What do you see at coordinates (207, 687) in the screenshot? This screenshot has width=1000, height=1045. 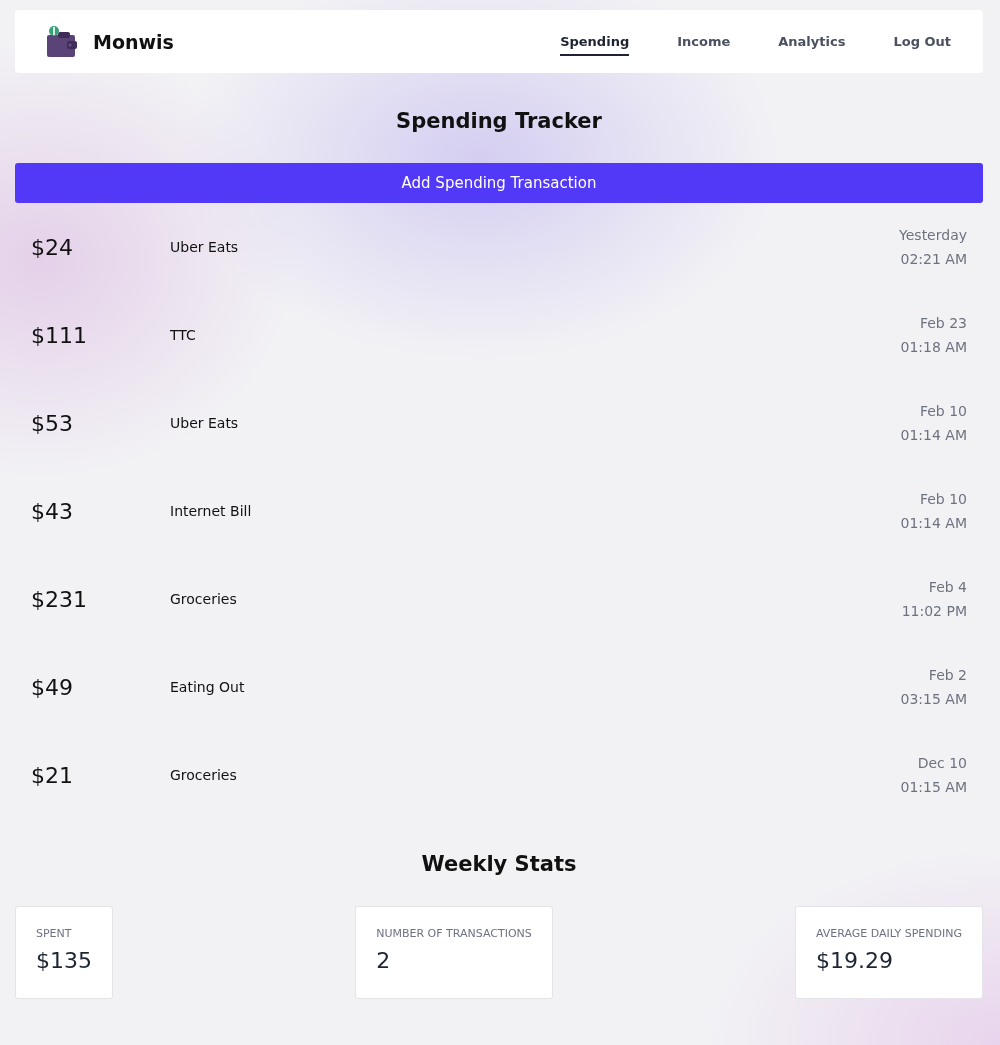 I see `transaction-description: Eating Out` at bounding box center [207, 687].